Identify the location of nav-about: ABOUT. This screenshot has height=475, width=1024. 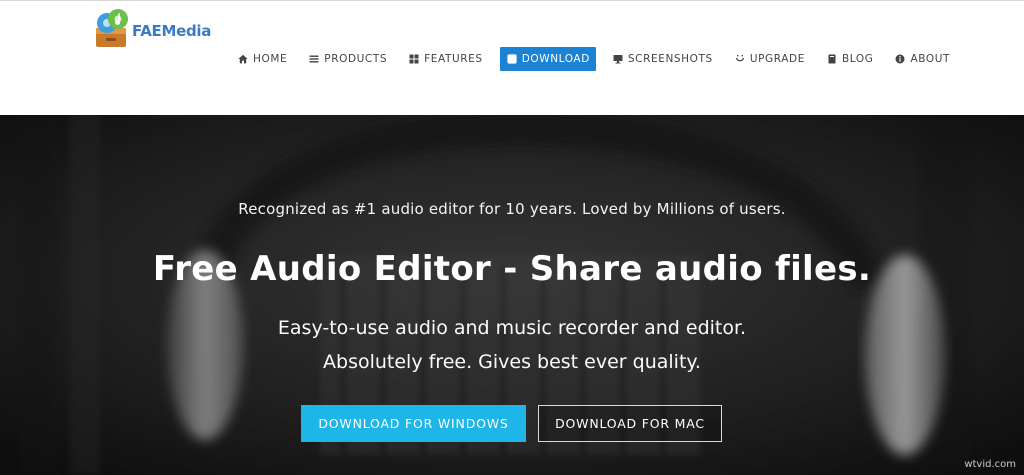
(922, 59).